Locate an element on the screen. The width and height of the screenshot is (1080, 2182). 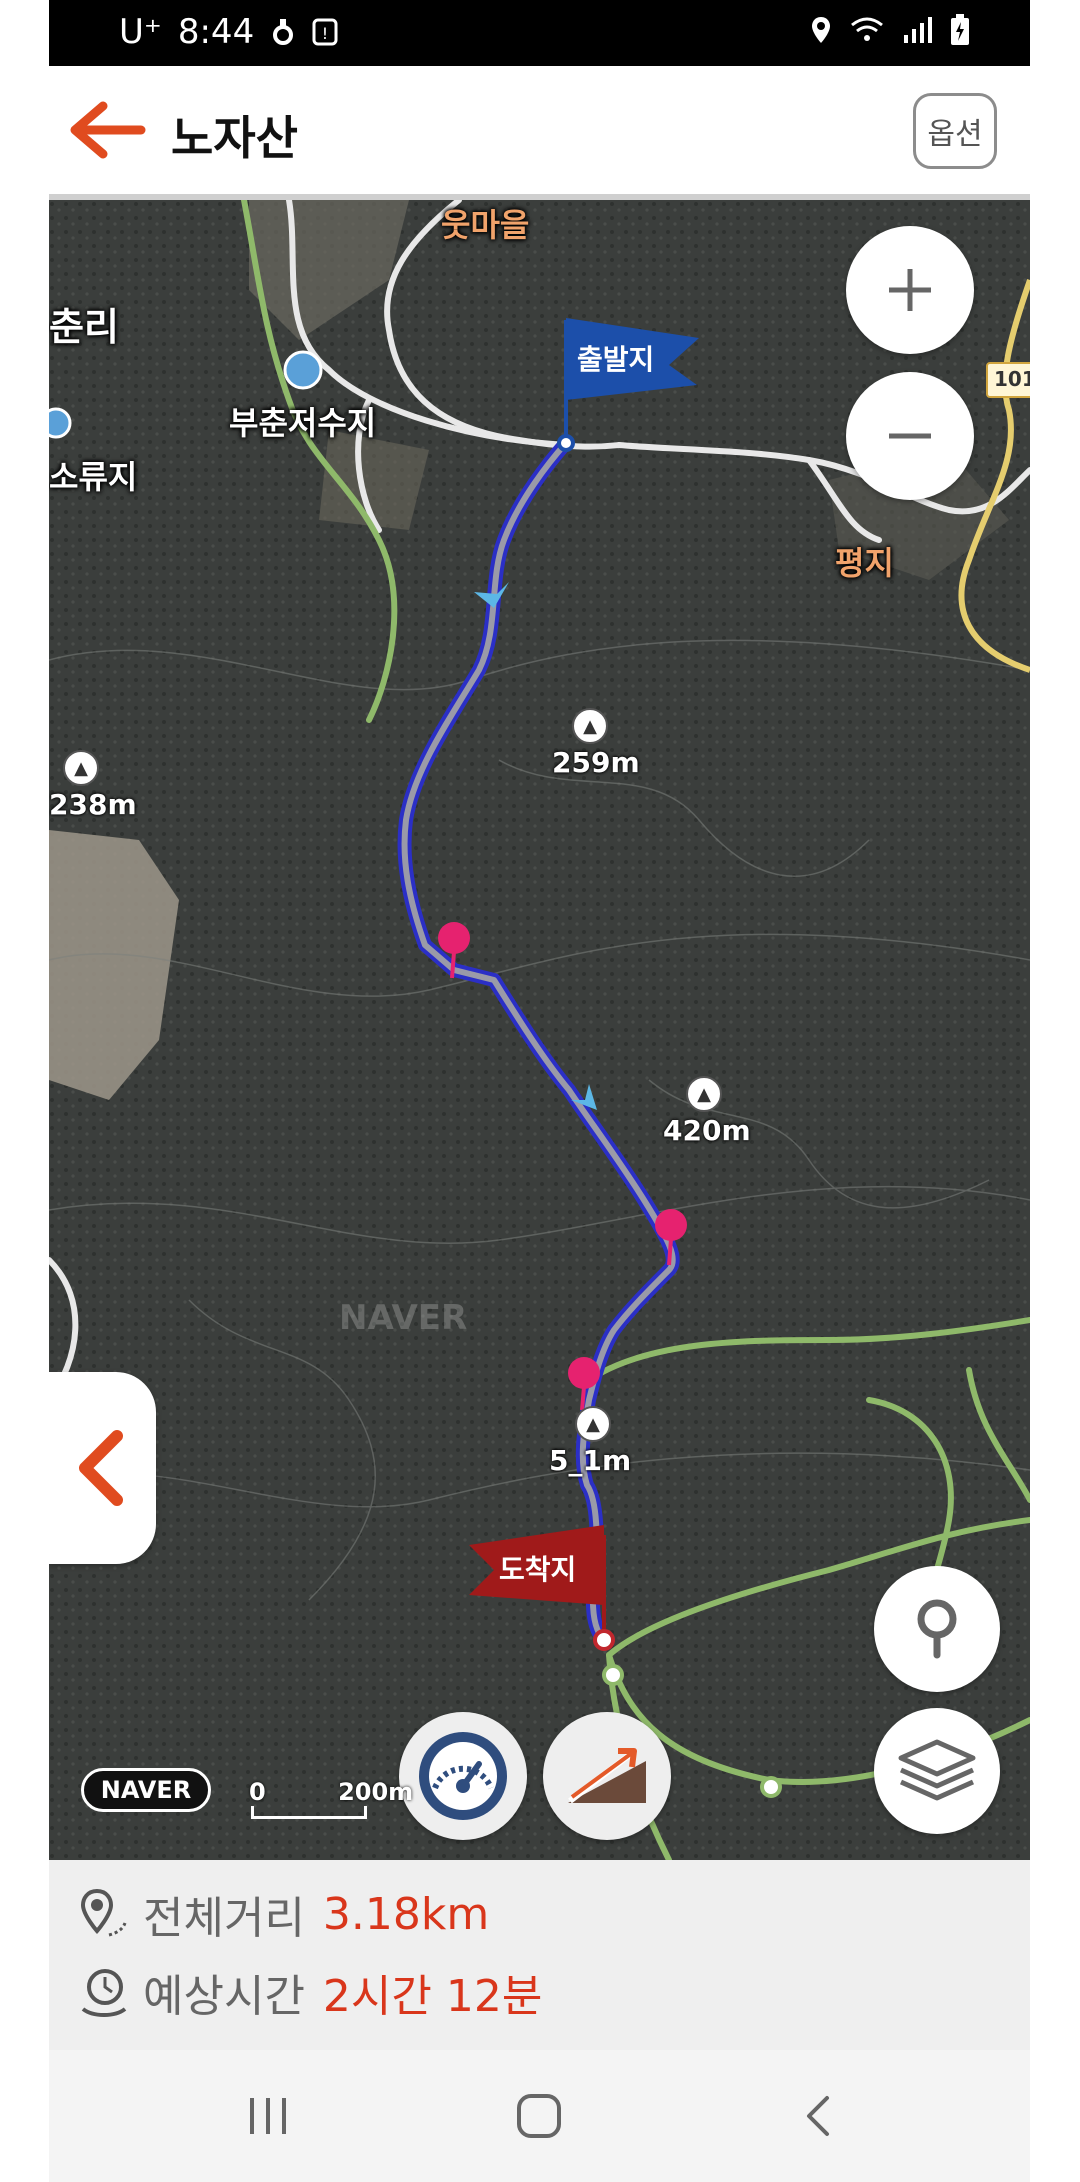
home-icon is located at coordinates (539, 2116).